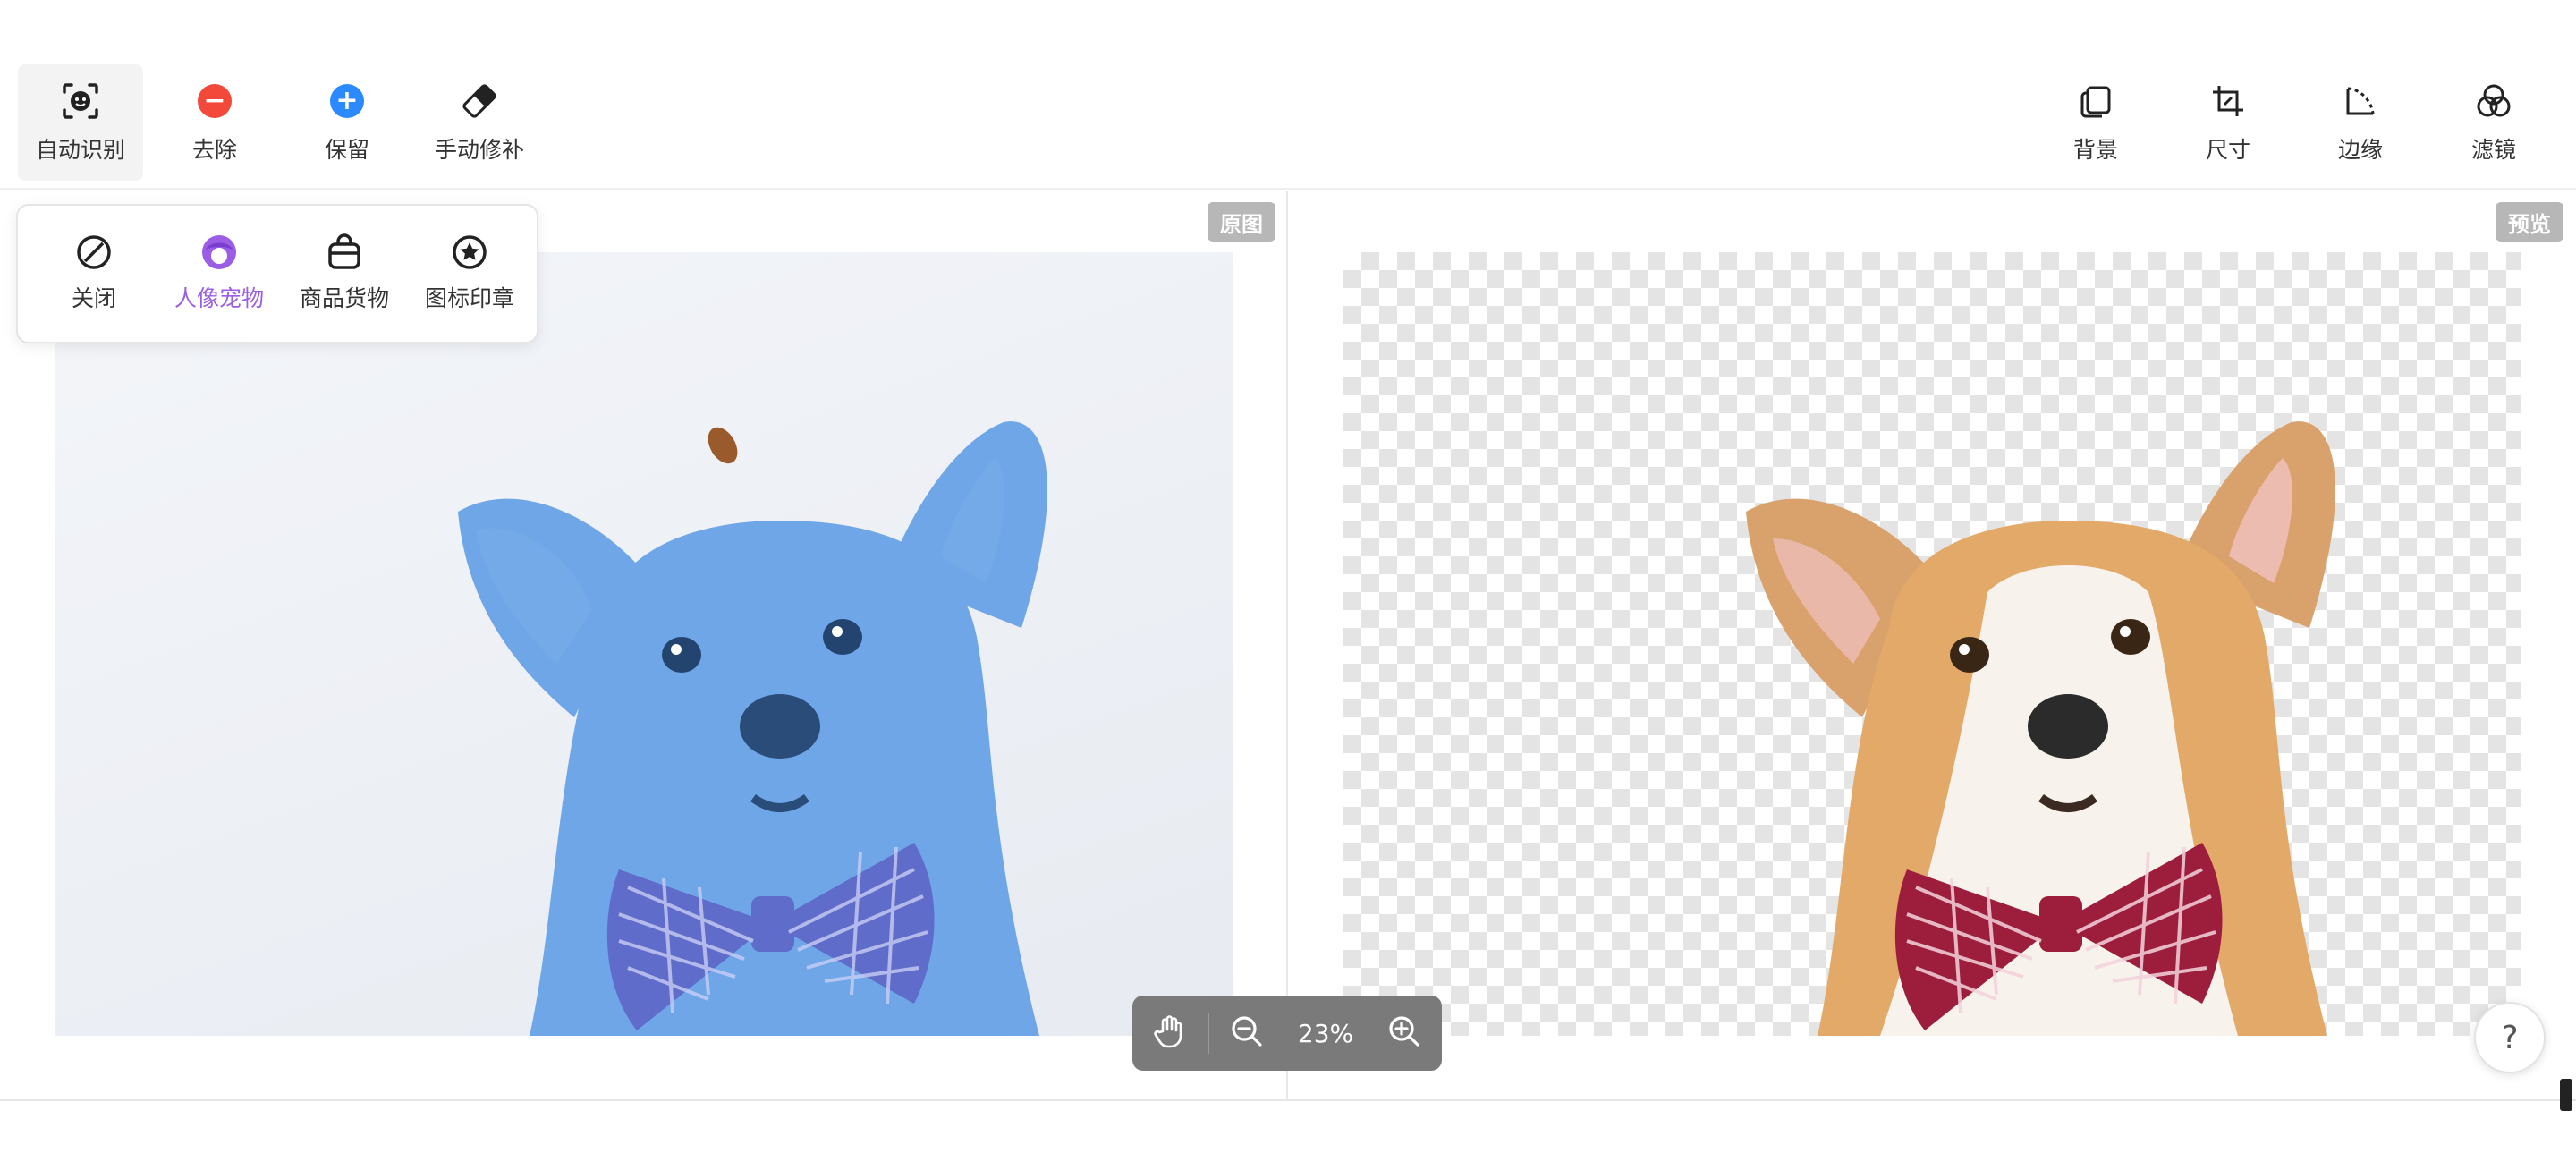 The image size is (2576, 1153). I want to click on keep-label: 保留, so click(346, 150).